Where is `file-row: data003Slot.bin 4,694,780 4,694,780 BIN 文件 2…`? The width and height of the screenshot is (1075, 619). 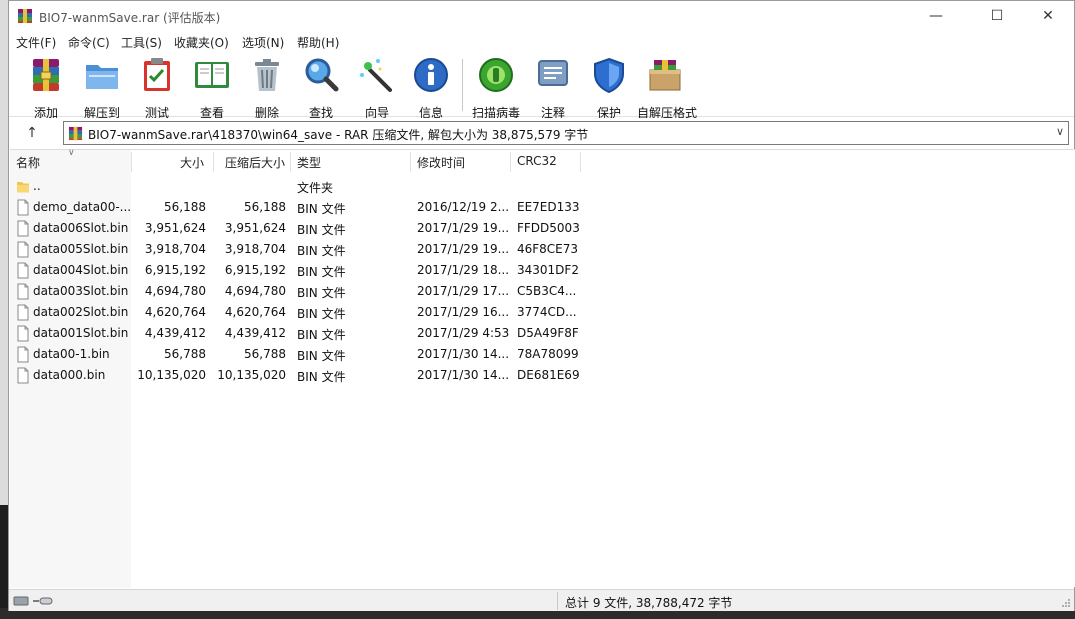 file-row: data003Slot.bin 4,694,780 4,694,780 BIN 文件 2… is located at coordinates (542, 291).